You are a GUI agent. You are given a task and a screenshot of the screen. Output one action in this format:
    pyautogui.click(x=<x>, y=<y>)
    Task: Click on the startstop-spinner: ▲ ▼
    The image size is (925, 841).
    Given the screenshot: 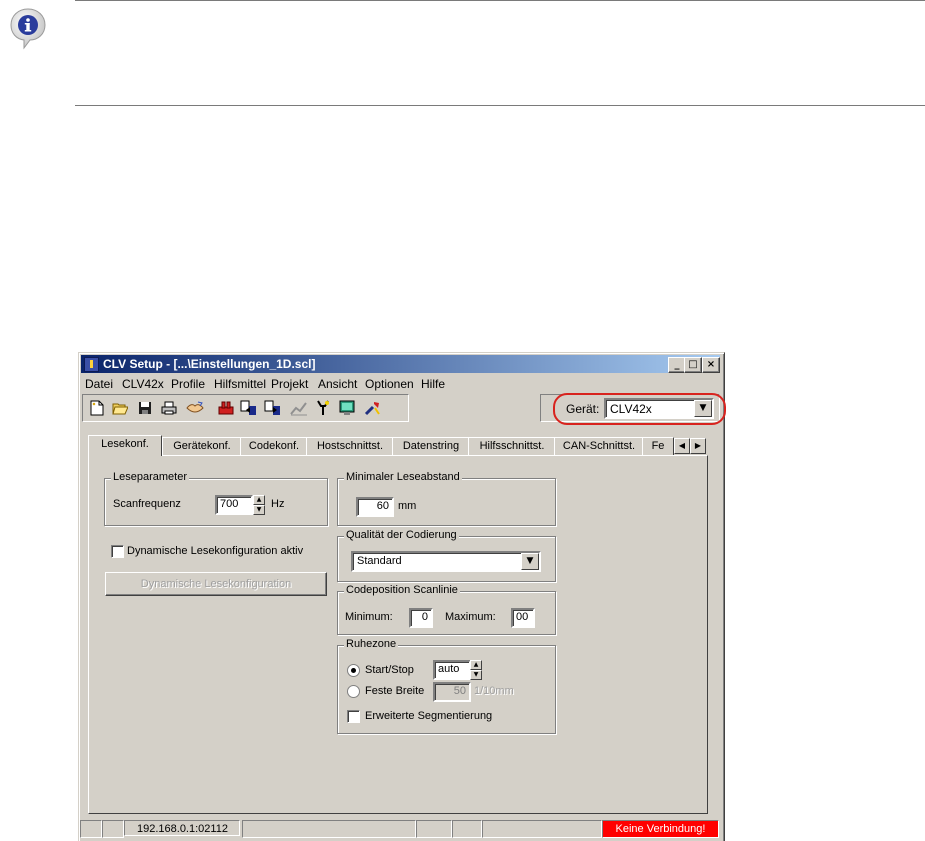 What is the action you would take?
    pyautogui.click(x=476, y=670)
    